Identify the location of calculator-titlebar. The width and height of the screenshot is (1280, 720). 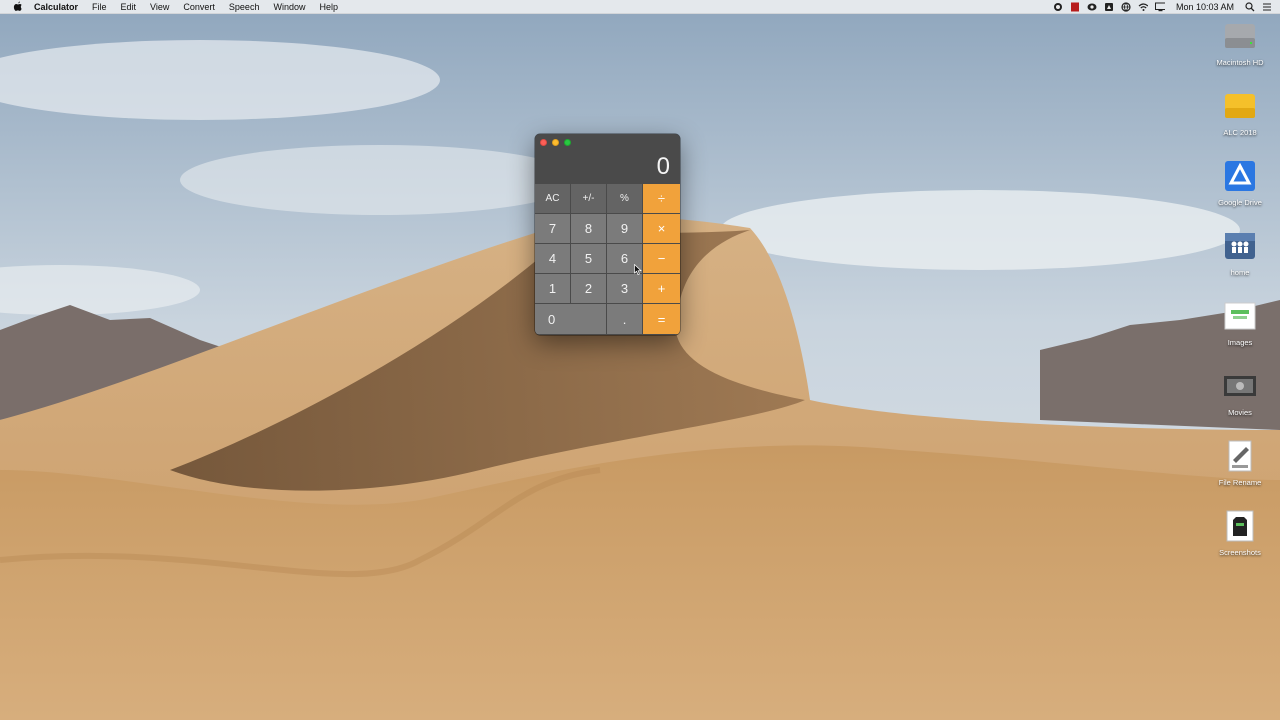
(607, 142).